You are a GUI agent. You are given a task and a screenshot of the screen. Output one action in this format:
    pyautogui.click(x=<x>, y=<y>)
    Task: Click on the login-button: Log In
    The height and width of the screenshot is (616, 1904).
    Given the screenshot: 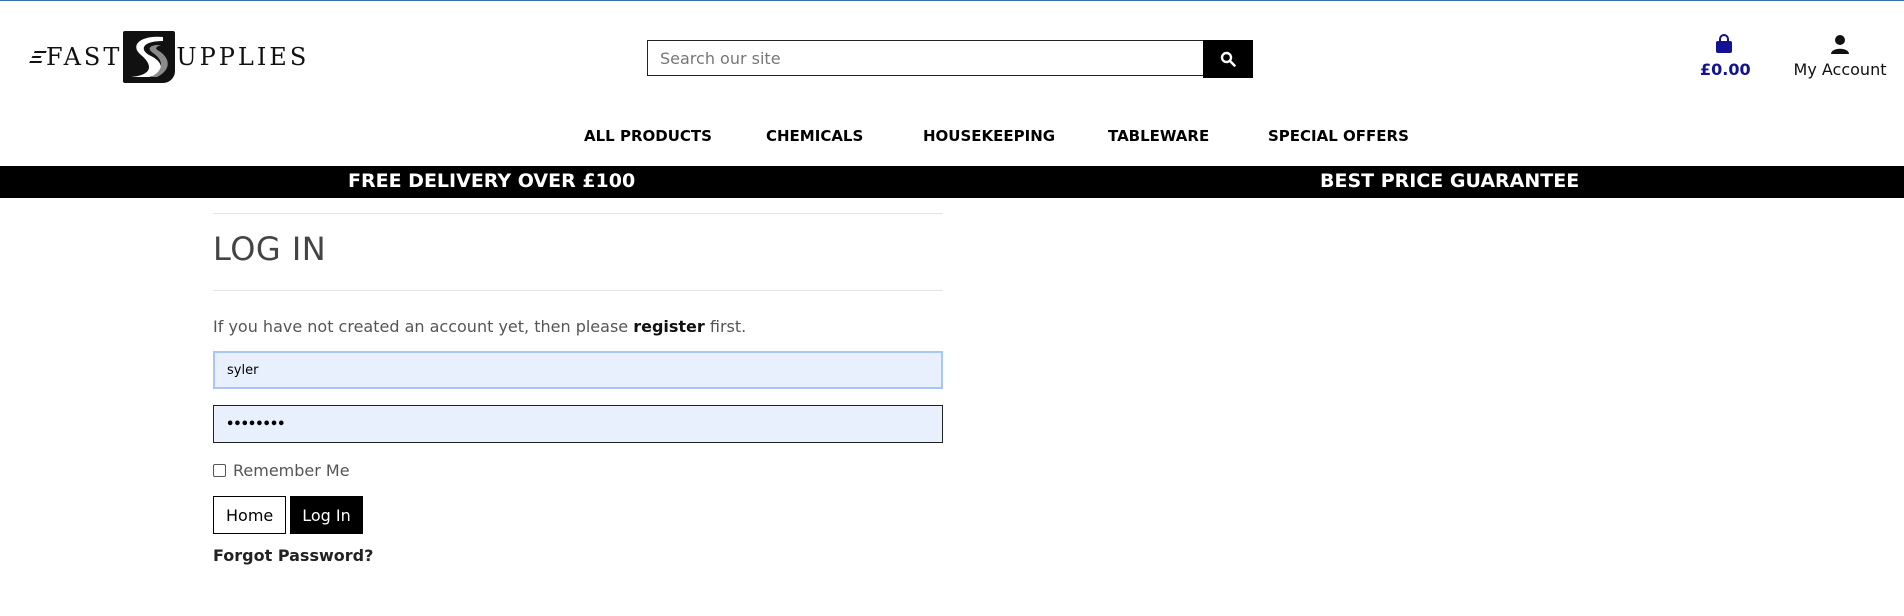 What is the action you would take?
    pyautogui.click(x=326, y=515)
    